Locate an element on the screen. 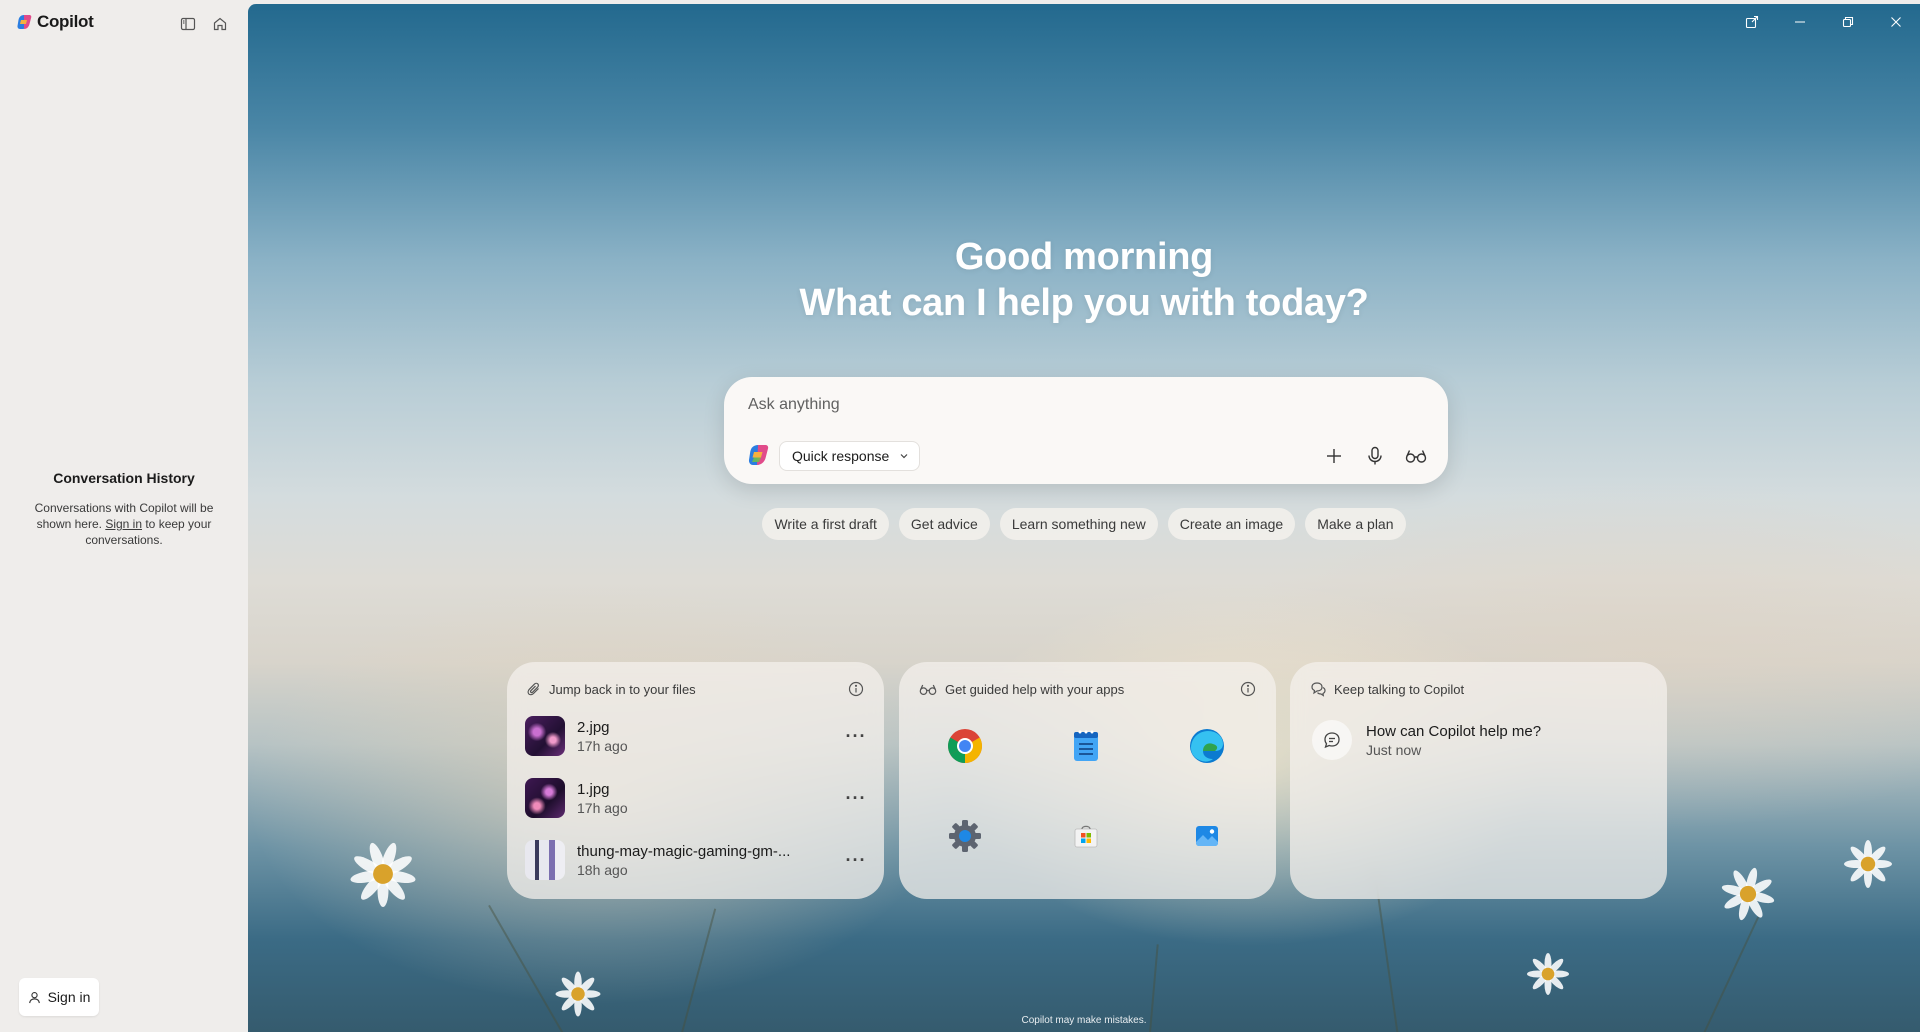 This screenshot has width=1920, height=1032. restore-button is located at coordinates (1848, 22).